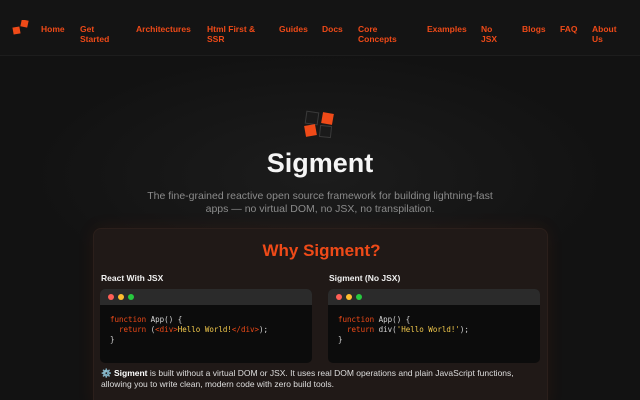 This screenshot has width=640, height=400. Describe the element at coordinates (365, 278) in the screenshot. I see `sigment-no-jsx-heading: Sigment (No JSX)` at that location.